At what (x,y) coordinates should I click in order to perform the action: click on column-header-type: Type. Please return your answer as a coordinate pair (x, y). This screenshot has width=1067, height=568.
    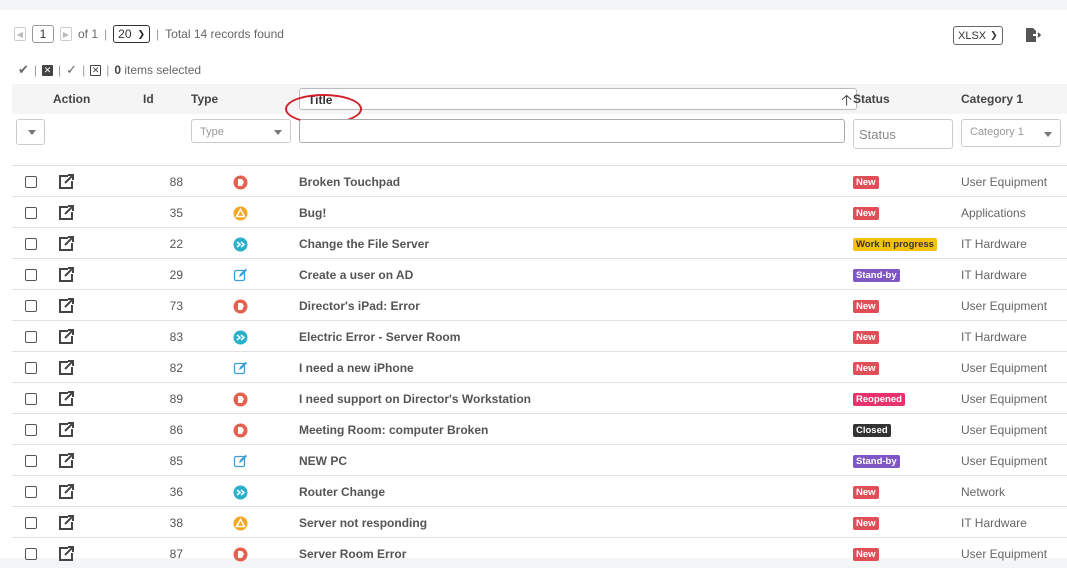
    Looking at the image, I should click on (204, 99).